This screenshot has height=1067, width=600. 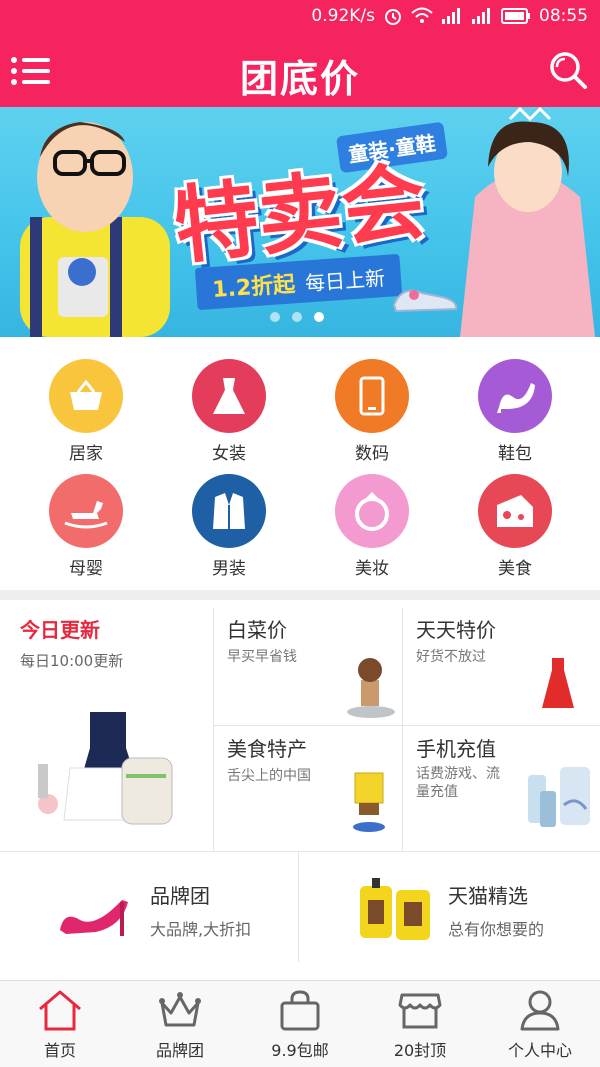 What do you see at coordinates (229, 569) in the screenshot?
I see `category-label: 男装` at bounding box center [229, 569].